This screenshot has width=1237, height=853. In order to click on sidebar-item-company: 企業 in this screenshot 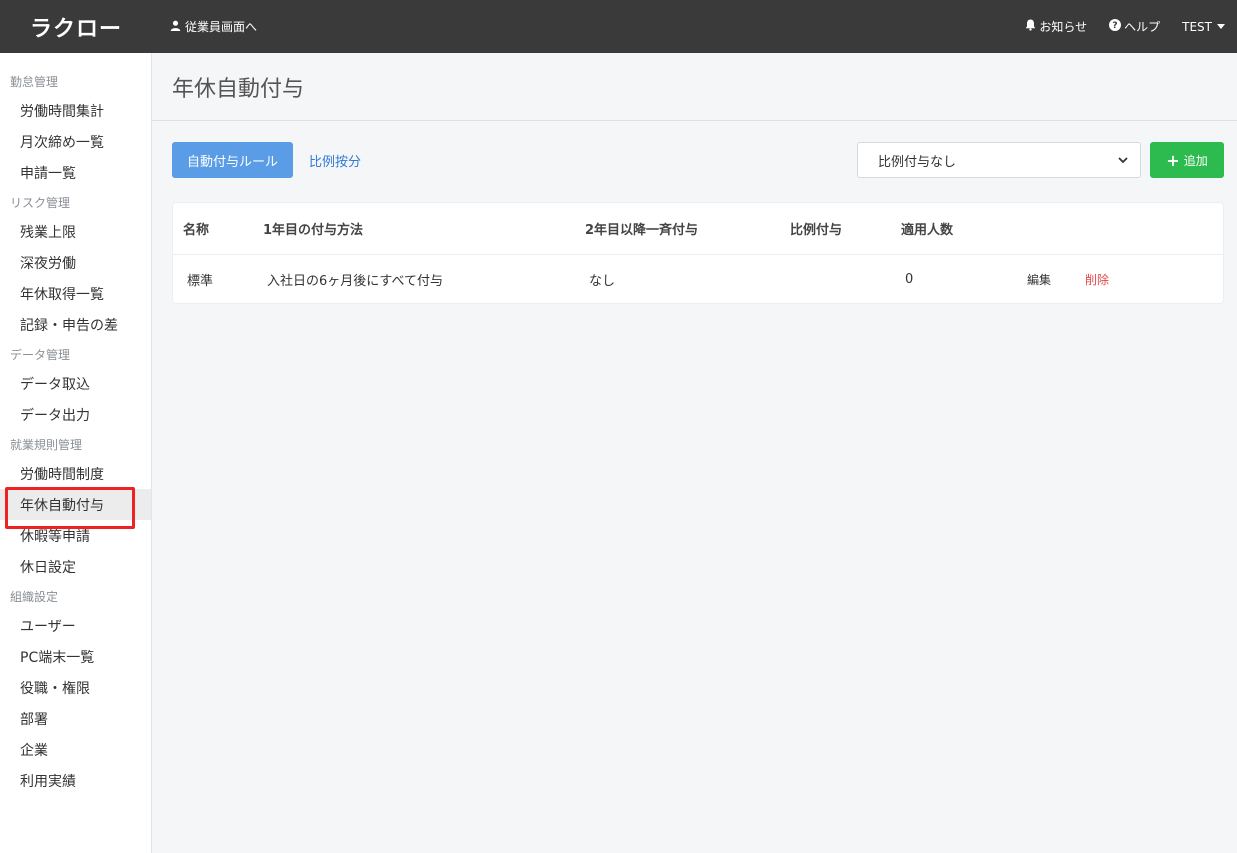, I will do `click(75, 749)`.